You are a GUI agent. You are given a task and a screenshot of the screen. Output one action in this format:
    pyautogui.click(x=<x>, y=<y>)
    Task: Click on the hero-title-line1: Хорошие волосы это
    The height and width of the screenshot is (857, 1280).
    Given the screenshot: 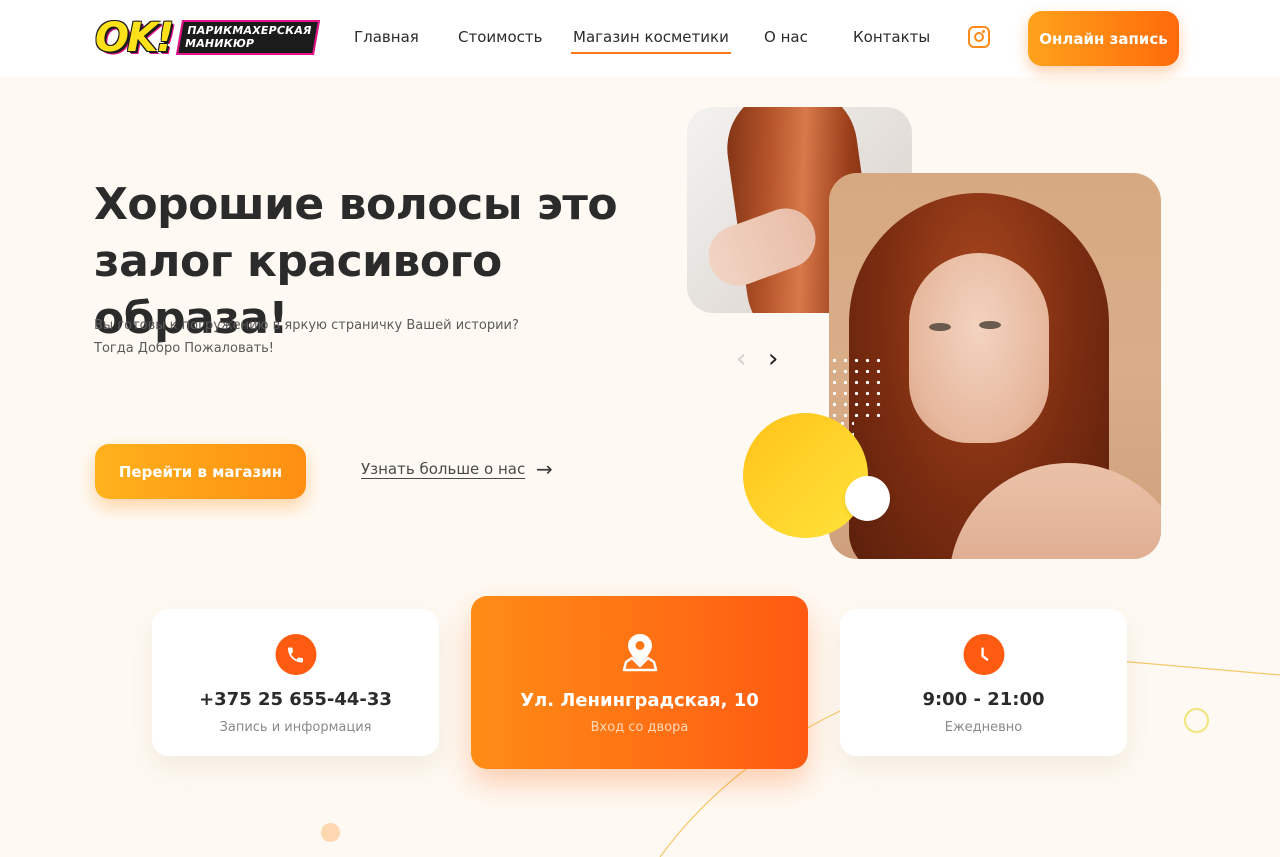 What is the action you would take?
    pyautogui.click(x=356, y=204)
    